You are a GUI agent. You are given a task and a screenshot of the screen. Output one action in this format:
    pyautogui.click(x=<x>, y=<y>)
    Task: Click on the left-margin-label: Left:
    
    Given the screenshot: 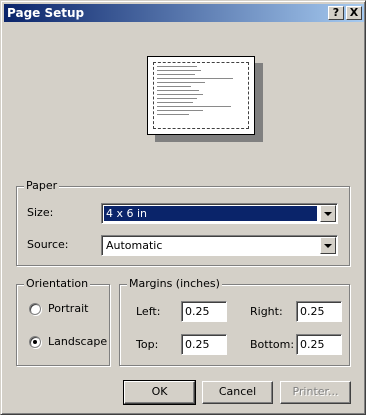 What is the action you would take?
    pyautogui.click(x=148, y=311)
    